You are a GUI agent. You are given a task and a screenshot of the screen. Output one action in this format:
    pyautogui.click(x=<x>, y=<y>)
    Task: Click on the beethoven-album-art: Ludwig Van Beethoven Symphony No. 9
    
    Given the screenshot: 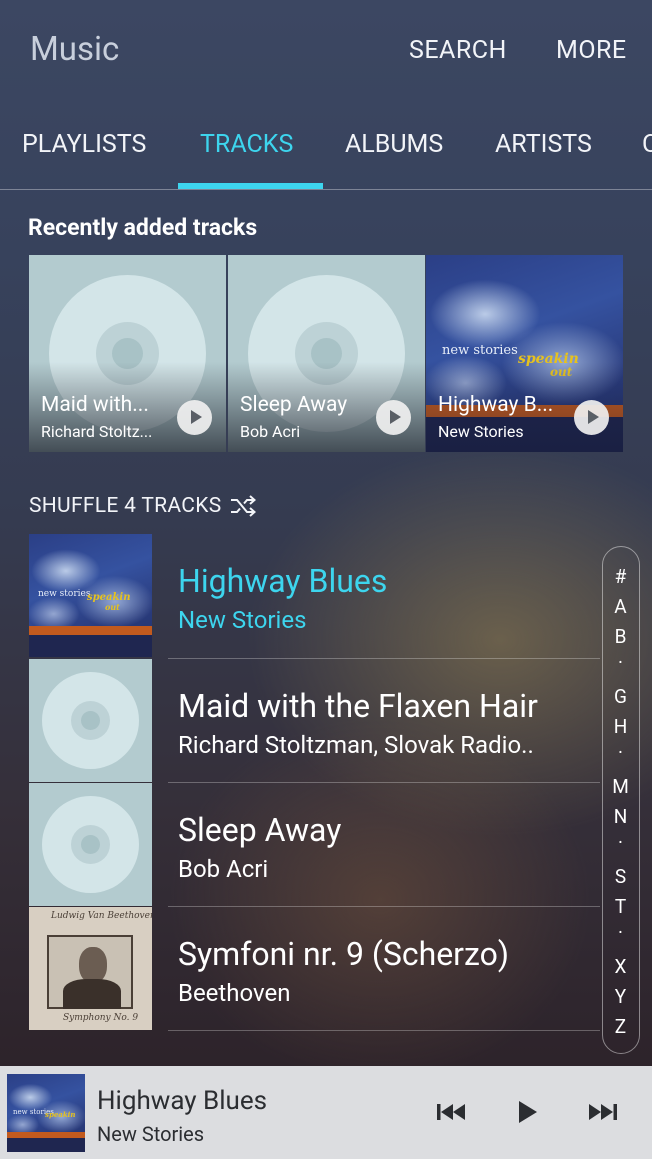 What is the action you would take?
    pyautogui.click(x=90, y=968)
    